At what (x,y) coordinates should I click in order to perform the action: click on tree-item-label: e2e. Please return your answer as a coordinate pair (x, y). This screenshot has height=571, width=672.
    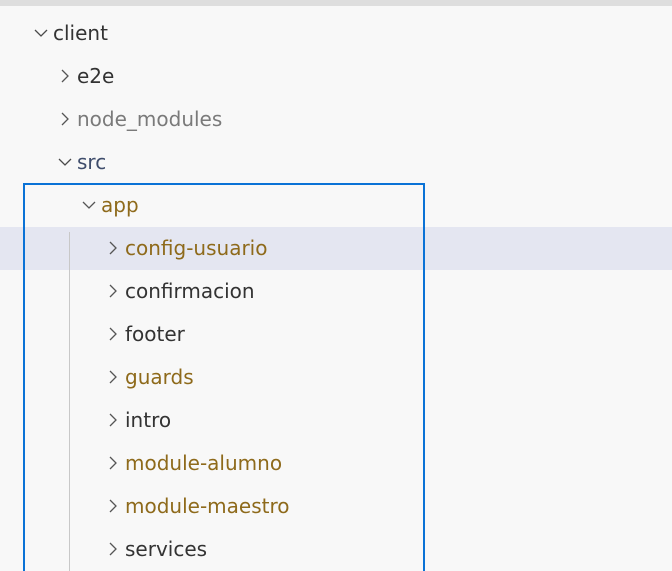
    Looking at the image, I should click on (96, 76).